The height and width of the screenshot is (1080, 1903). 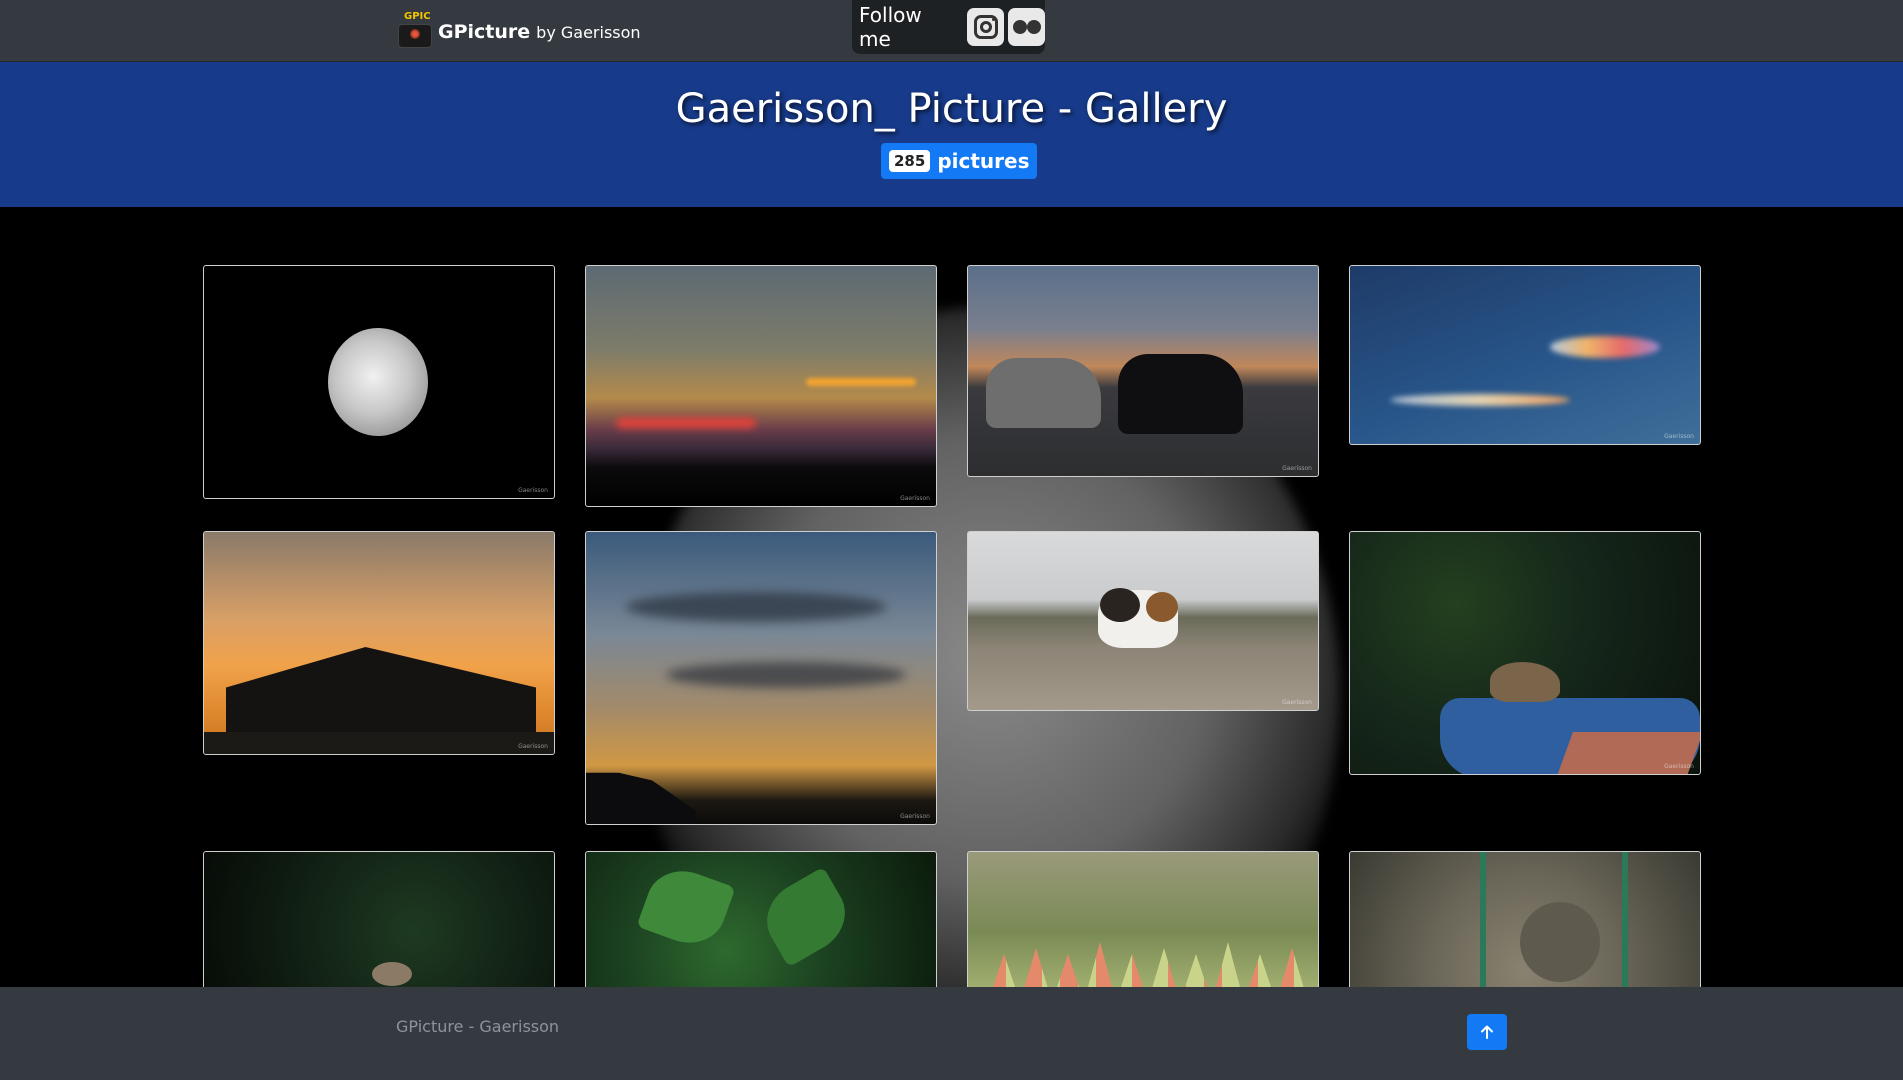 I want to click on picture-count-badge: 285 pictures, so click(x=959, y=161).